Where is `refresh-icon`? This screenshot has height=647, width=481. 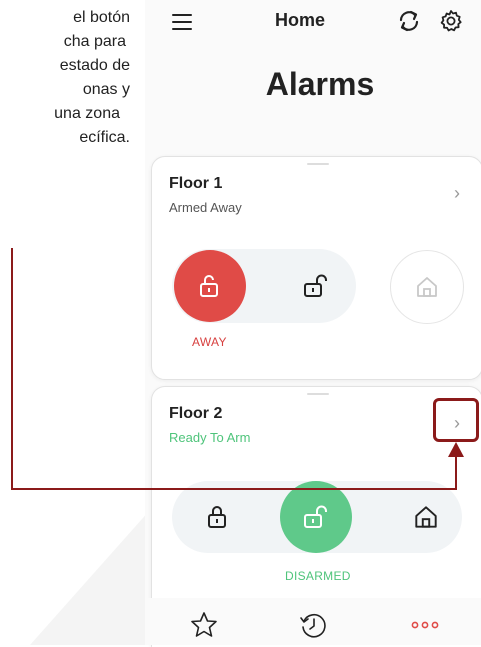
refresh-icon is located at coordinates (409, 21).